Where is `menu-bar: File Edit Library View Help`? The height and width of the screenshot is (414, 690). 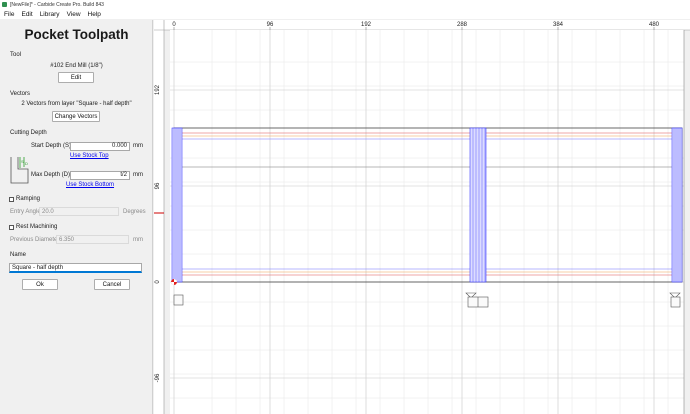 menu-bar: File Edit Library View Help is located at coordinates (345, 14).